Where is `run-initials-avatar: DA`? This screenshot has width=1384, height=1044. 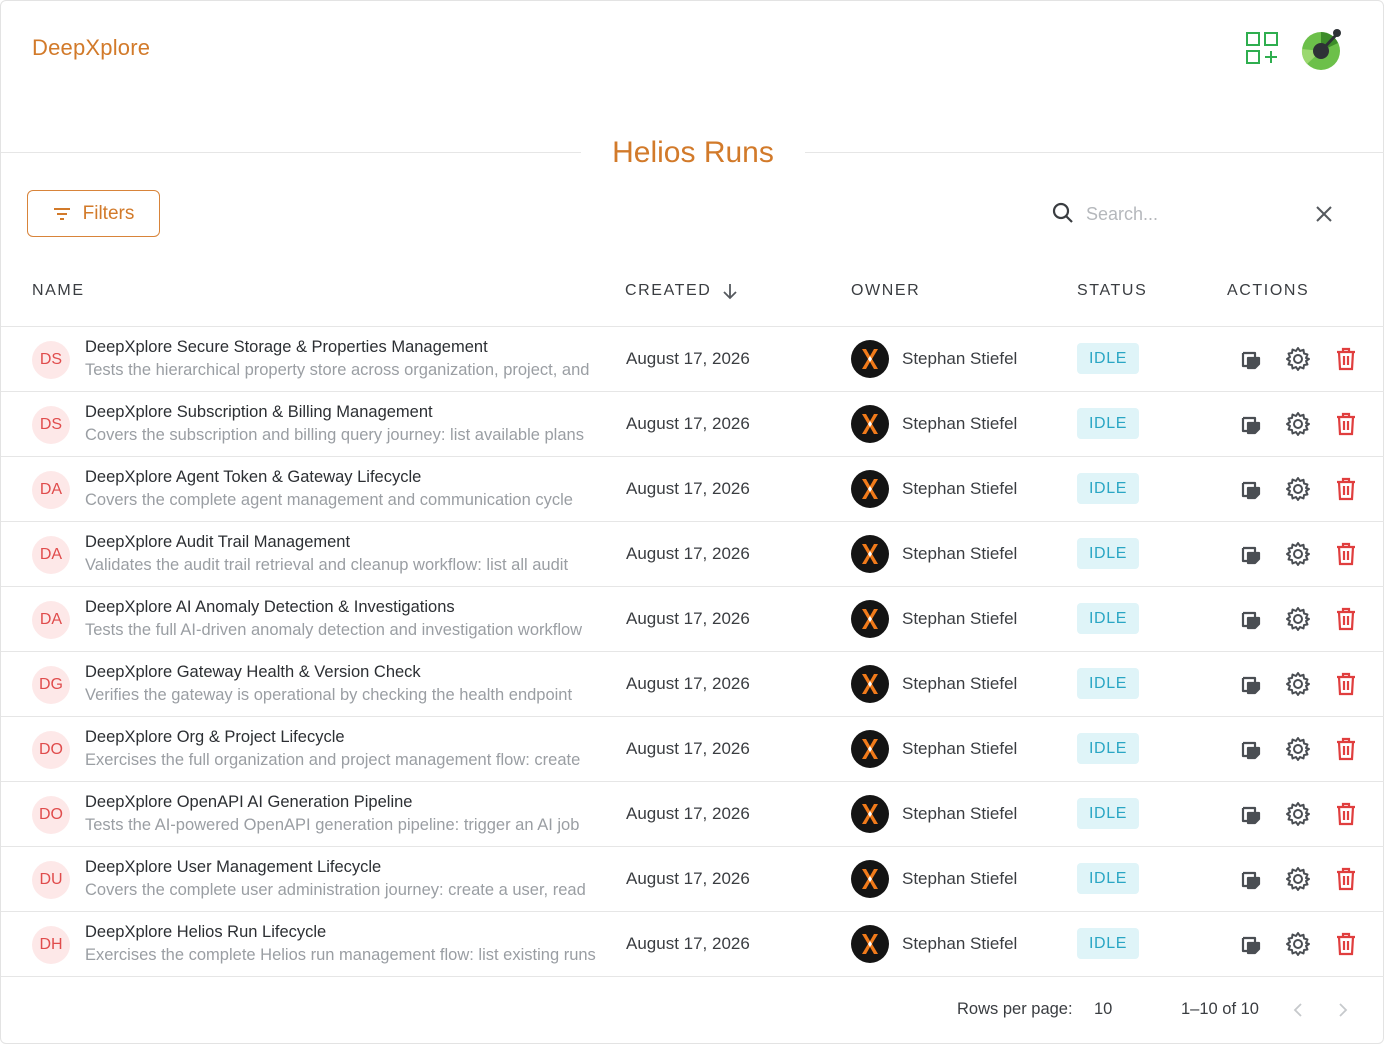
run-initials-avatar: DA is located at coordinates (51, 620).